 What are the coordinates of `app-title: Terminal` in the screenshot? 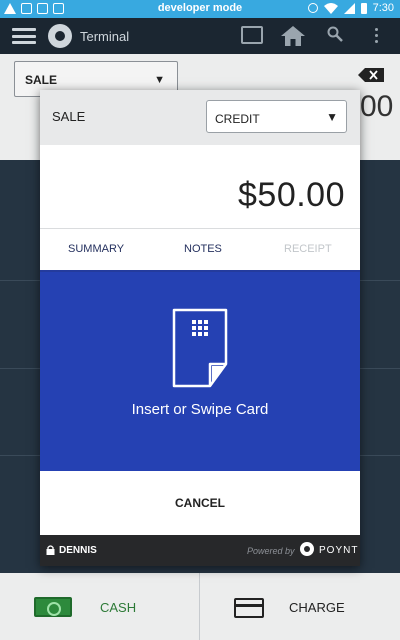 It's located at (105, 36).